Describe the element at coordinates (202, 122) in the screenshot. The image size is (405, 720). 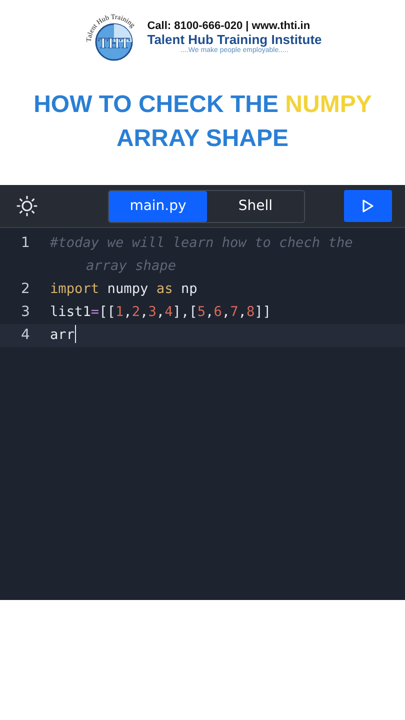
I see `video-headline: HOW TO CHECK THE NUMPY ARRAY SHAPE` at that location.